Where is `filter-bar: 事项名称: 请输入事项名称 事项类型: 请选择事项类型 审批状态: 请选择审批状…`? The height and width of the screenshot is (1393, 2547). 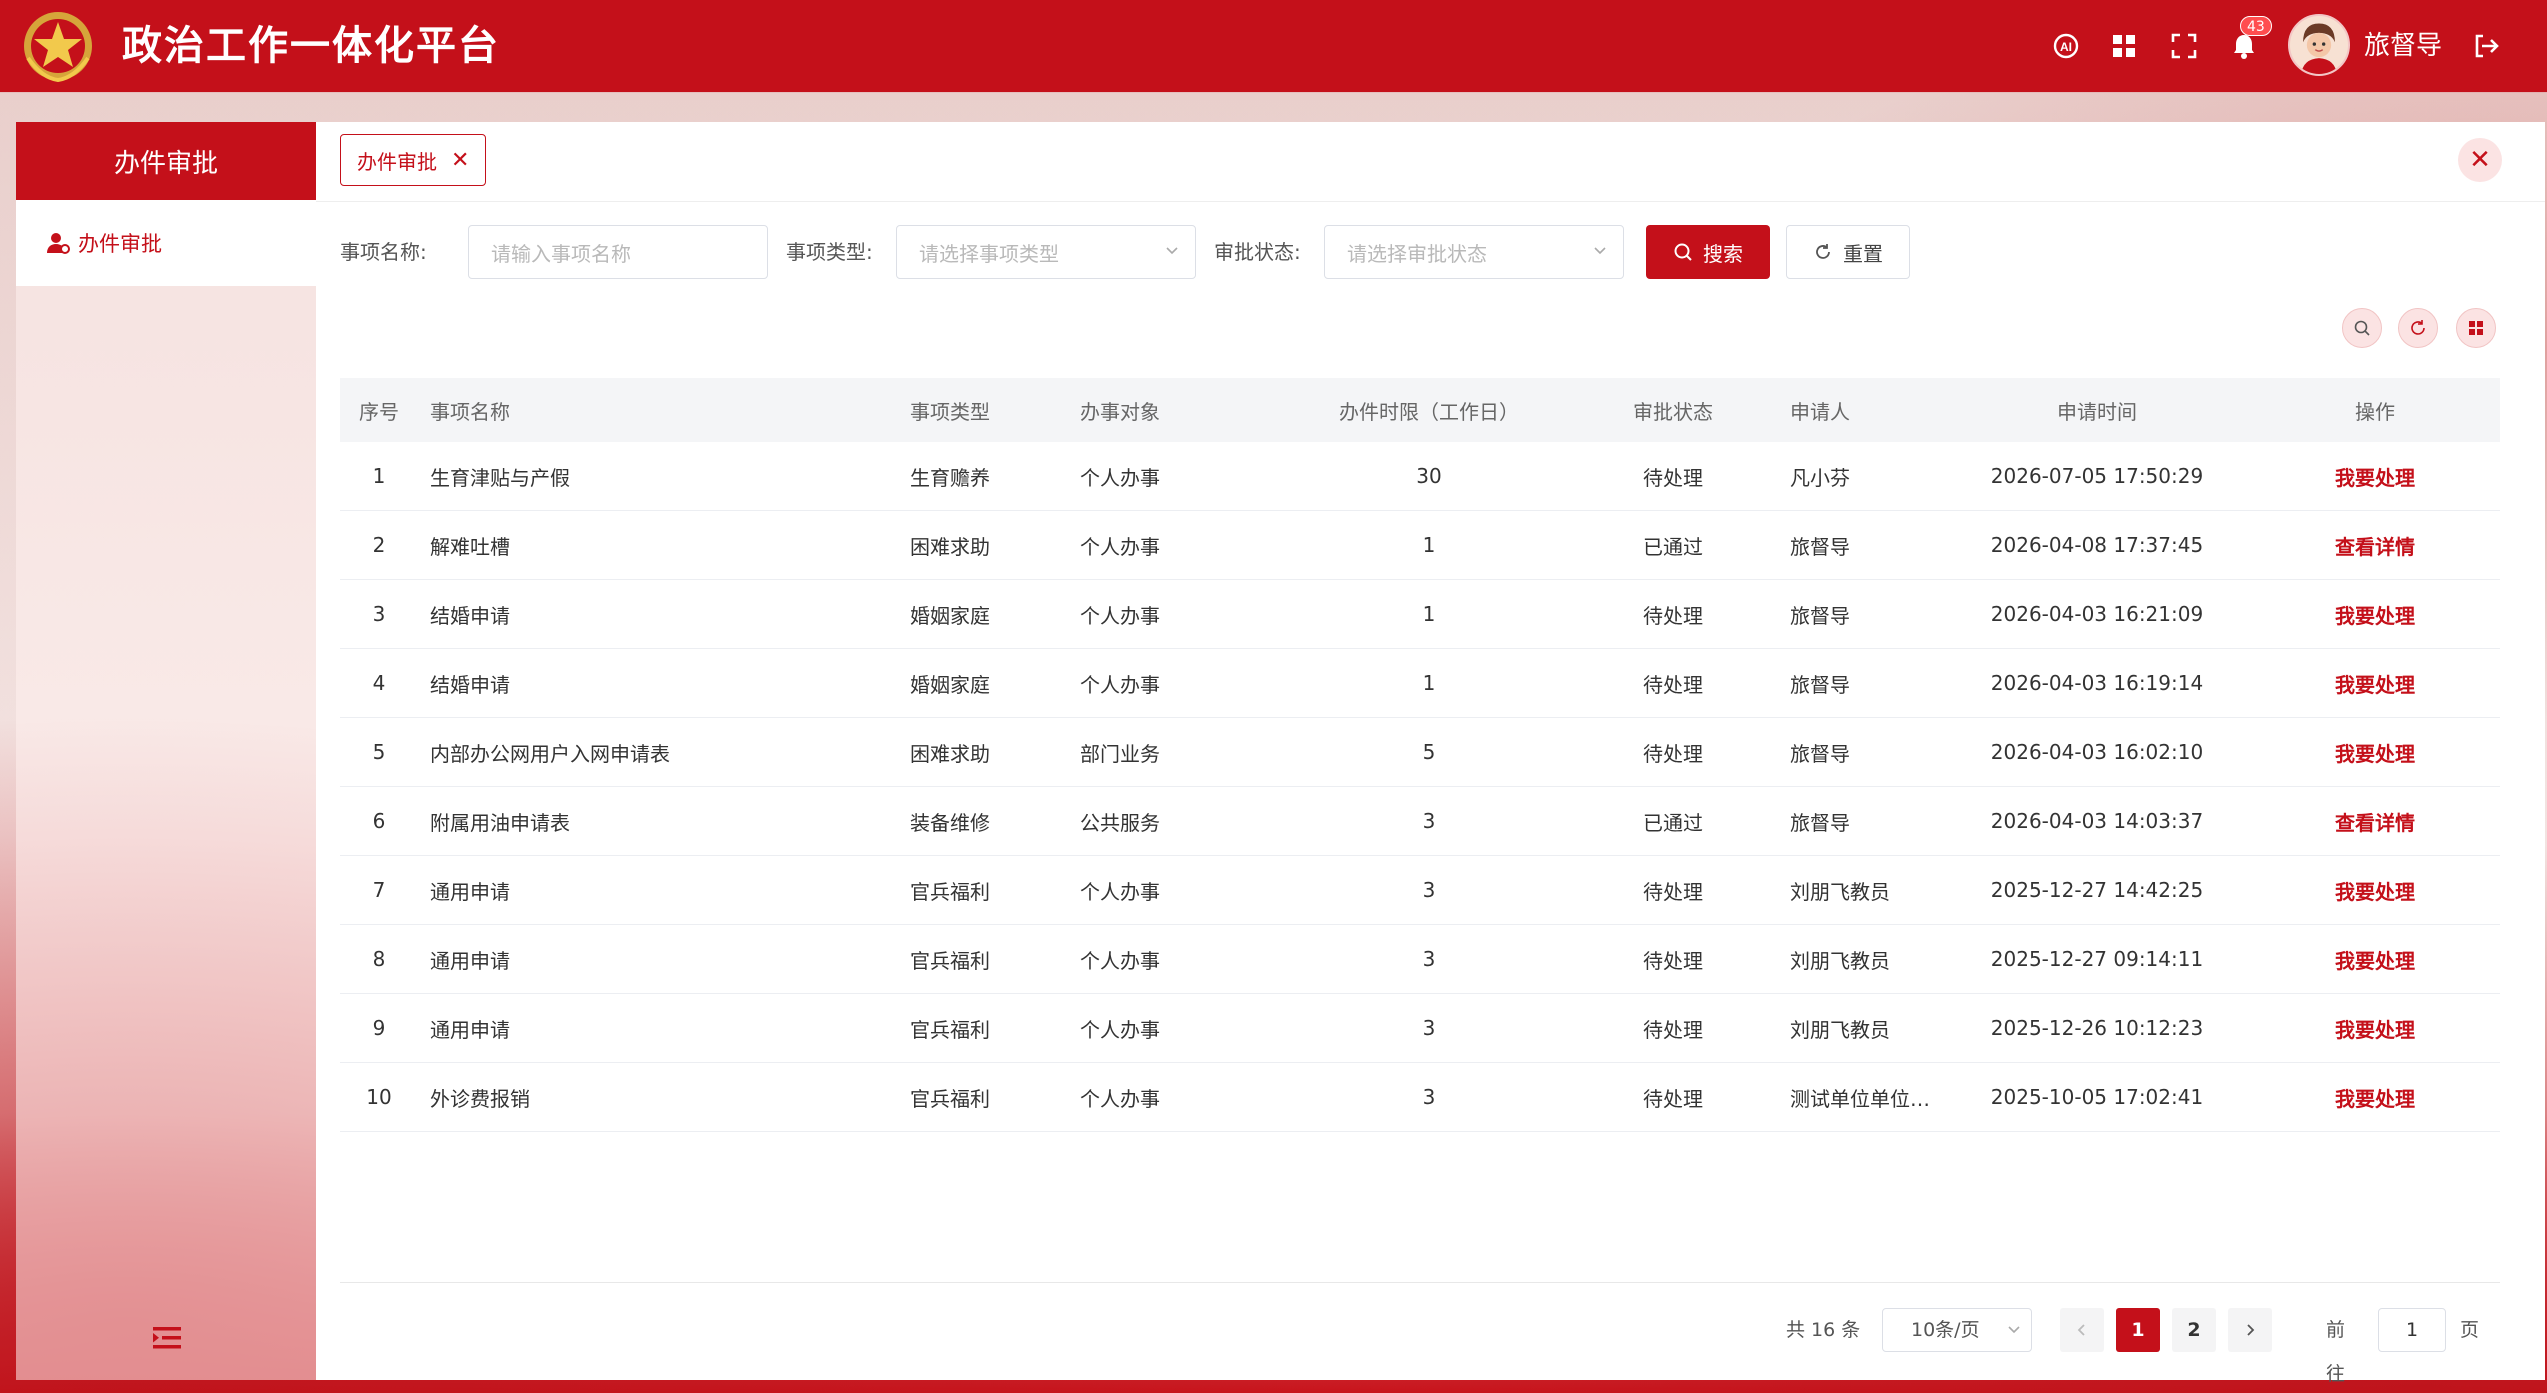
filter-bar: 事项名称: 请输入事项名称 事项类型: 请选择事项类型 审批状态: 请选择审批状… is located at coordinates (1190, 252).